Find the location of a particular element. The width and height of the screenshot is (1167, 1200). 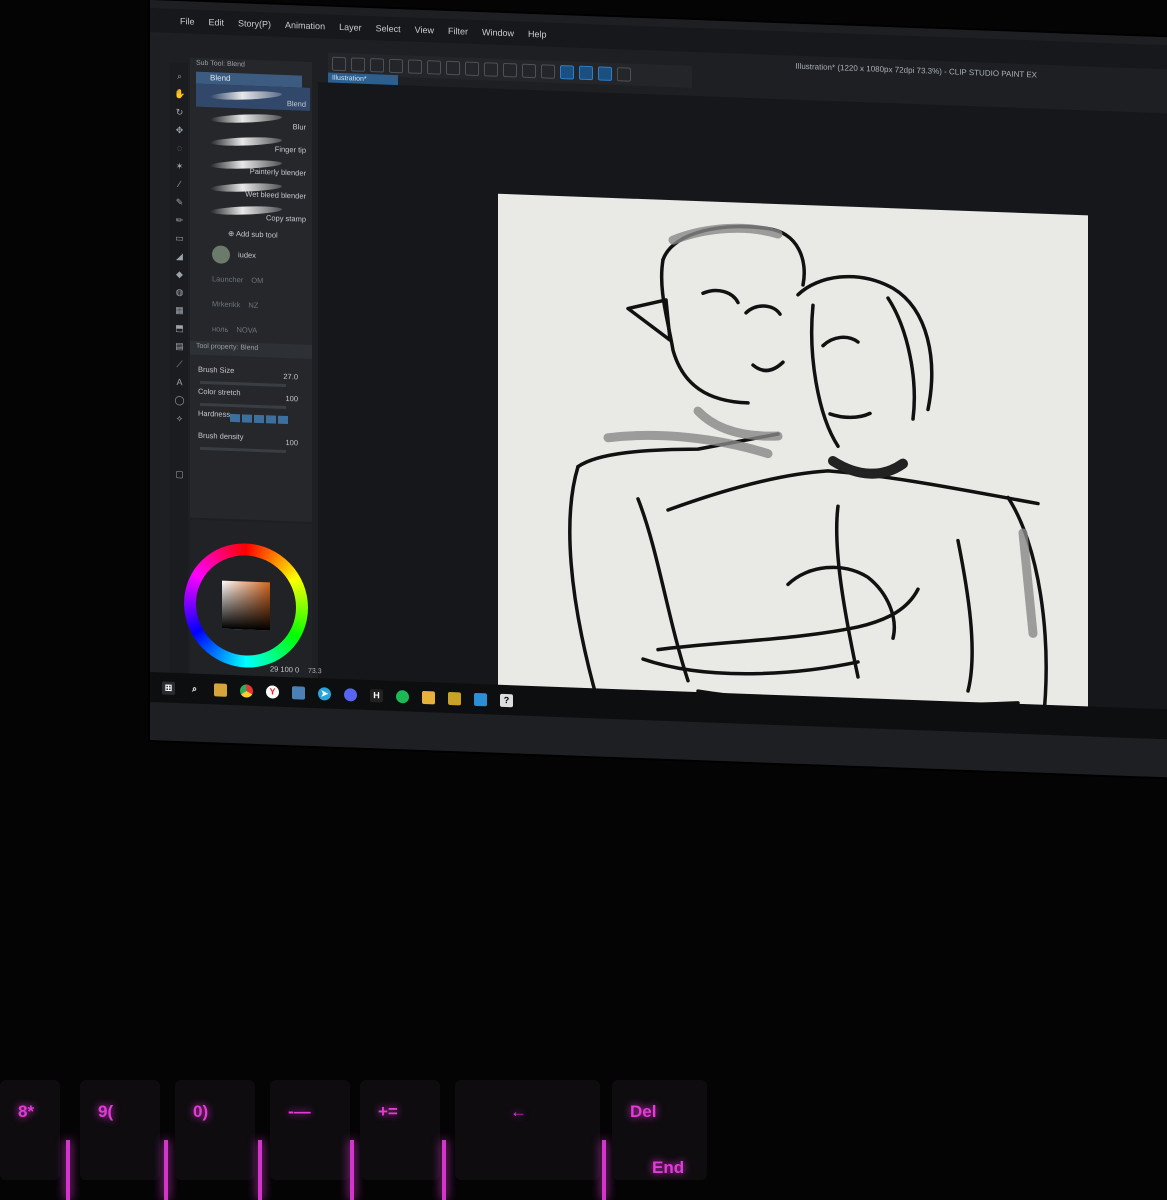

text-icon: A is located at coordinates (179, 382).